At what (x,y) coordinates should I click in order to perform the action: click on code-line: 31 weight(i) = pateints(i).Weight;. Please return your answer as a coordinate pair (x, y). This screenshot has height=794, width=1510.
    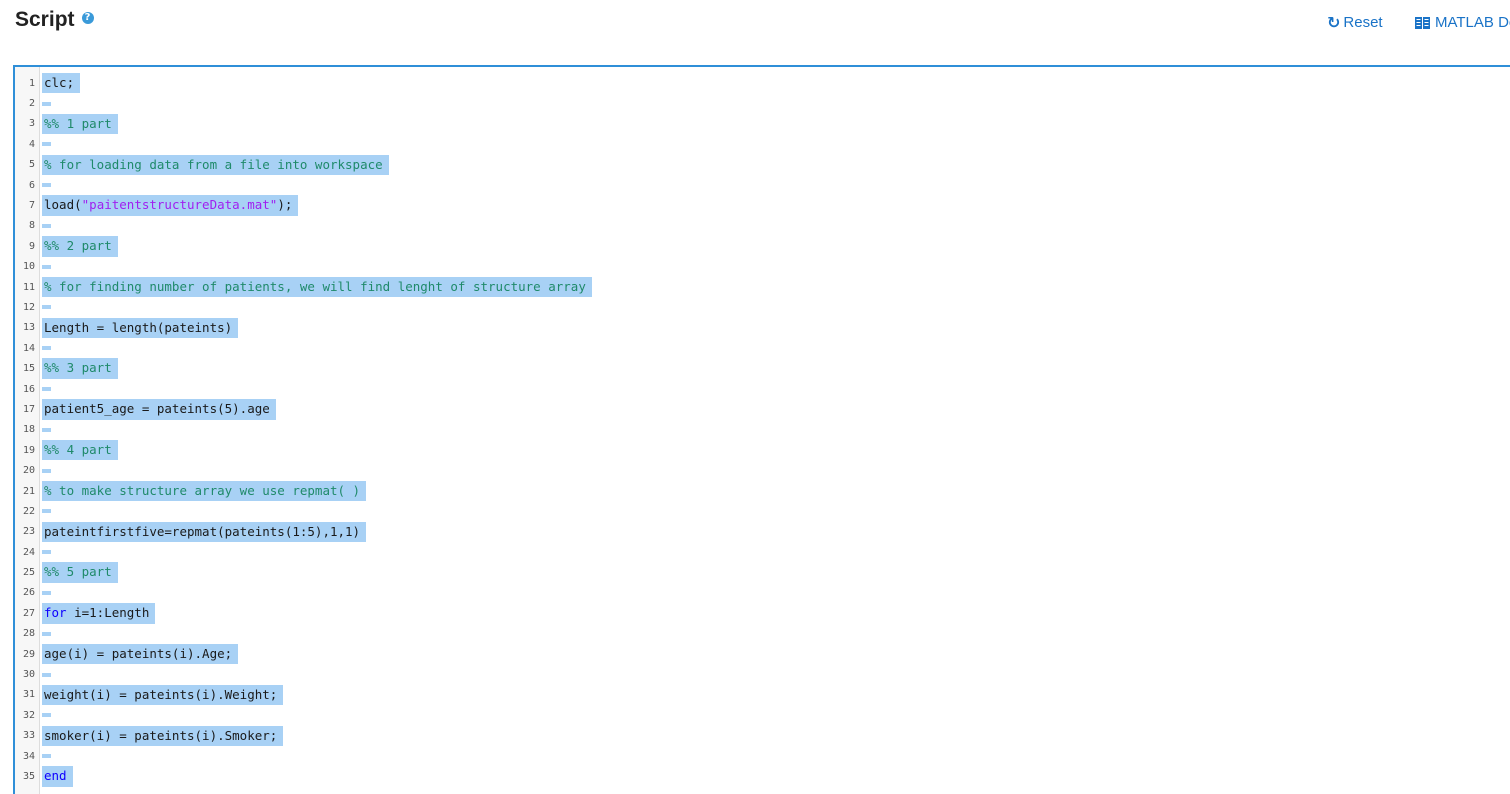
    Looking at the image, I should click on (762, 695).